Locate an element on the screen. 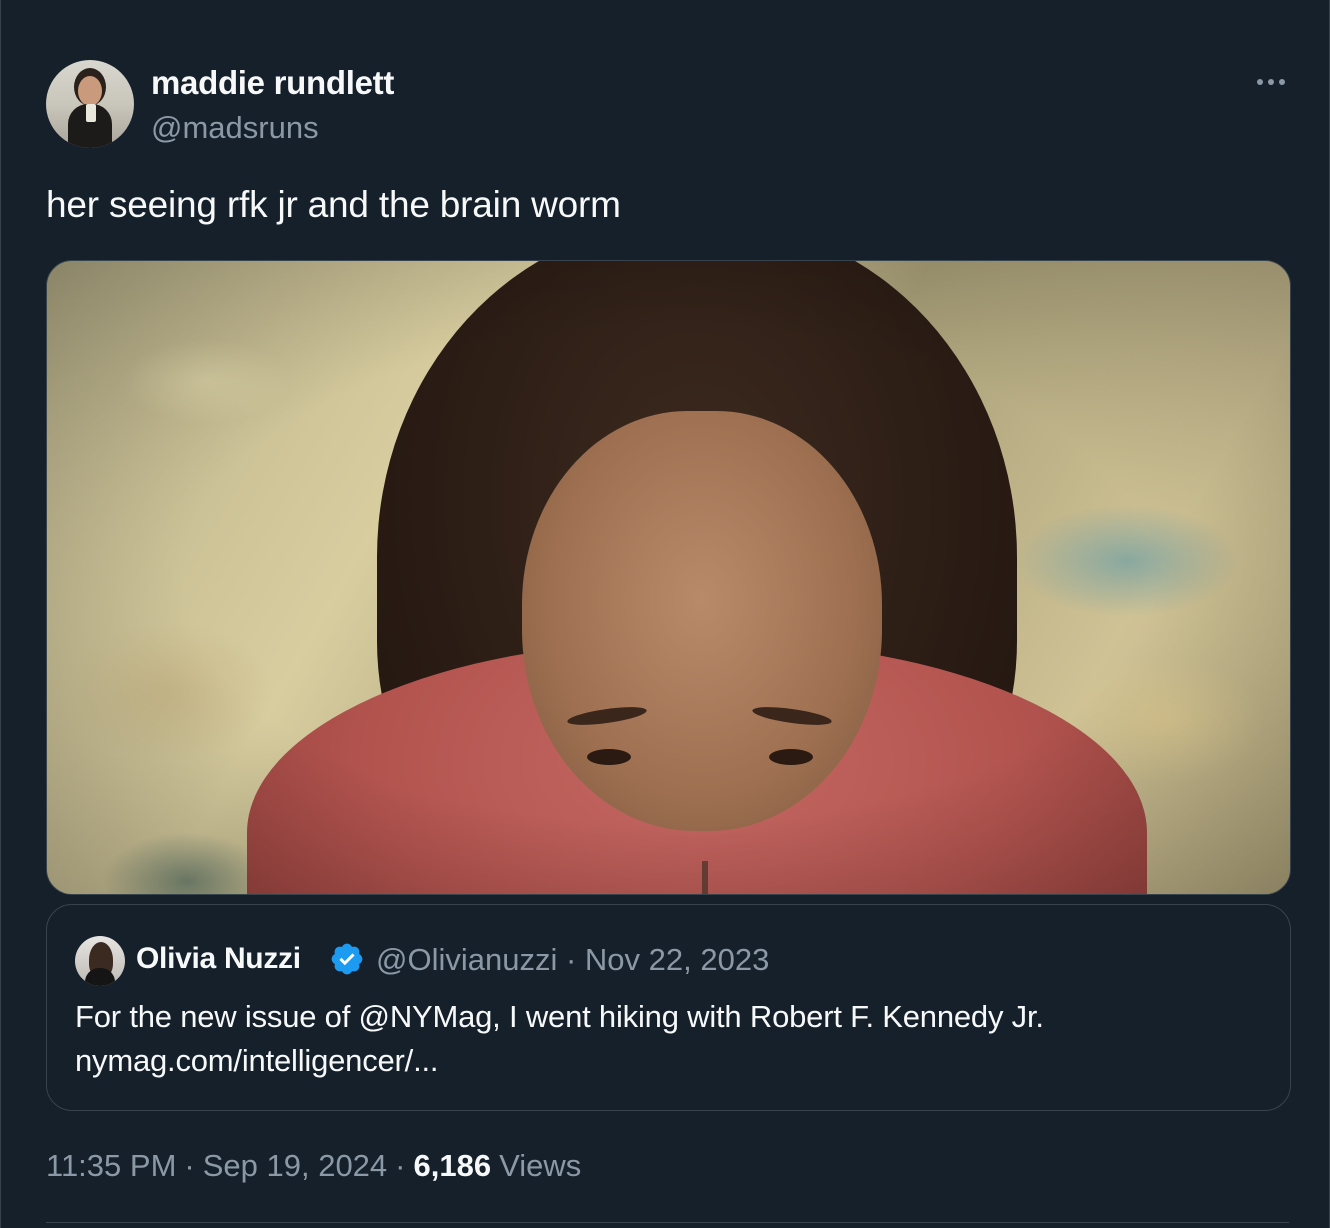 Image resolution: width=1330 pixels, height=1228 pixels. tweet-time: 11:35 PM is located at coordinates (111, 1166).